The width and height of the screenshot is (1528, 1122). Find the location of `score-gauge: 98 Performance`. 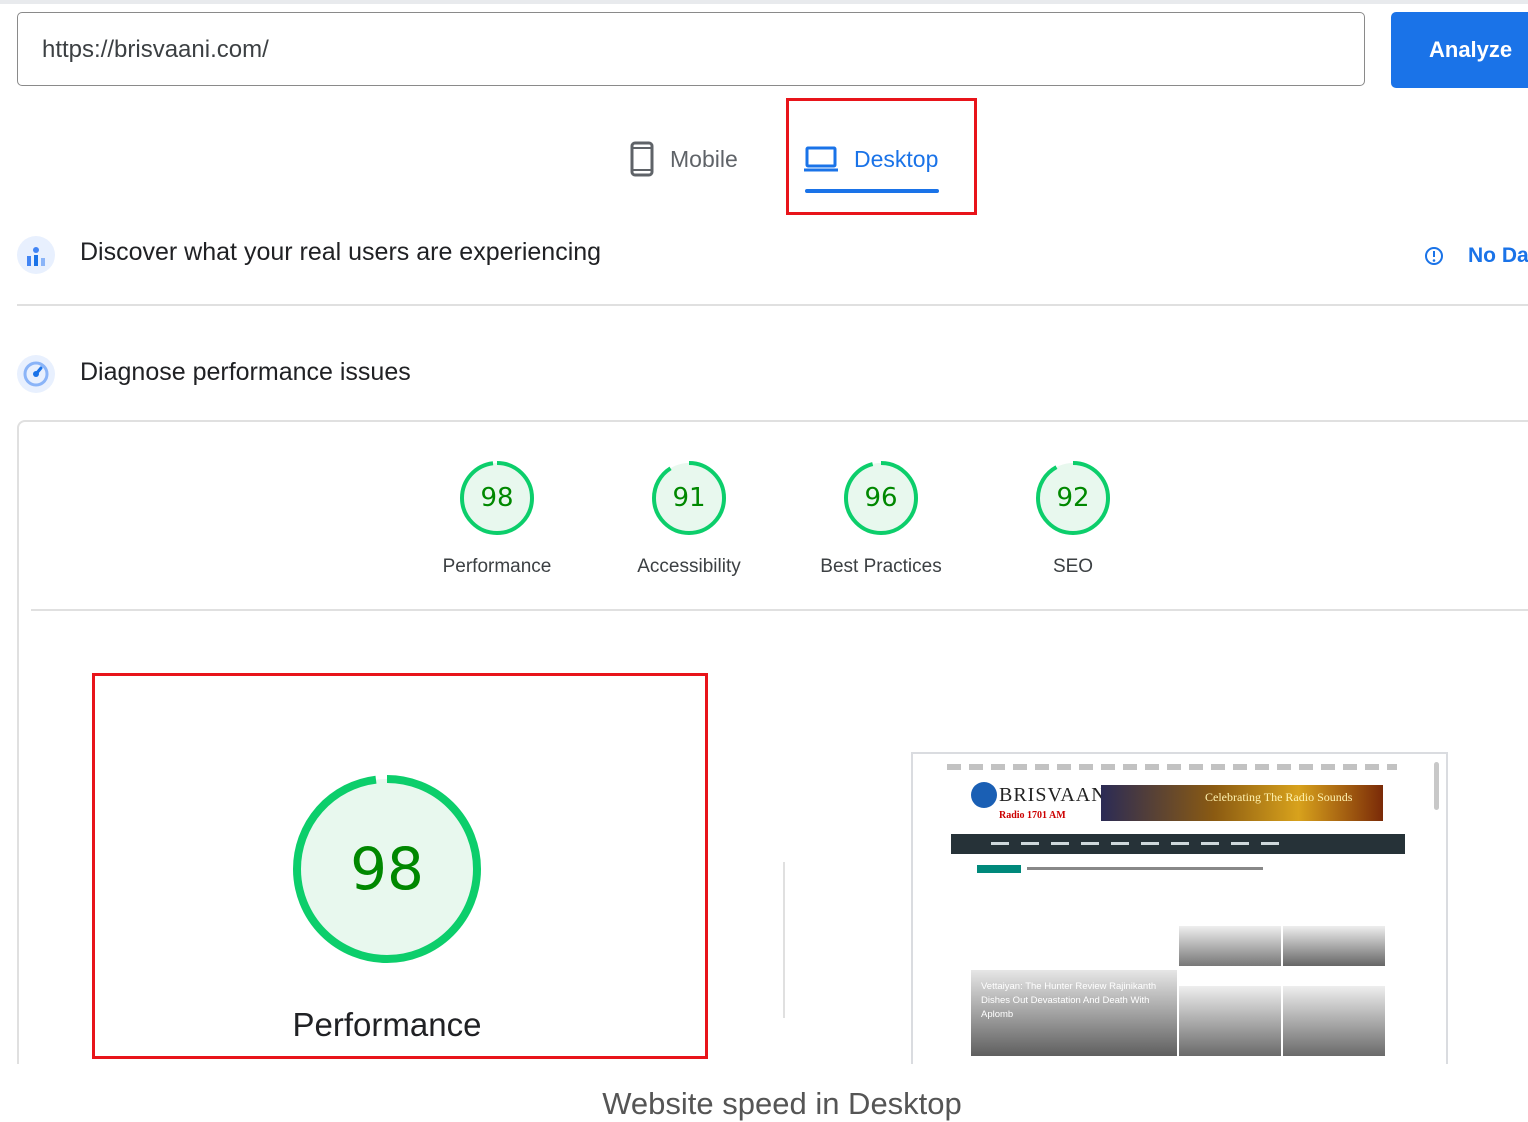

score-gauge: 98 Performance is located at coordinates (497, 518).